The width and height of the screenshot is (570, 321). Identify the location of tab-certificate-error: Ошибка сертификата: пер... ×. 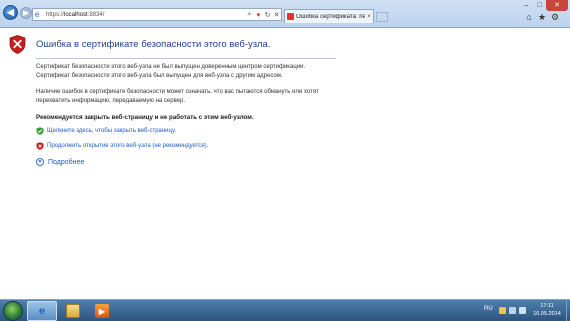
(329, 16).